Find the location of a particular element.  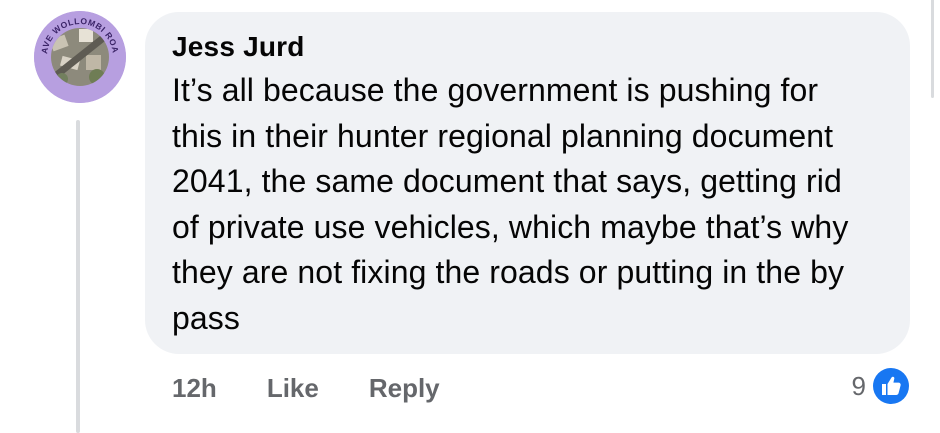

like-button: Like is located at coordinates (293, 388).